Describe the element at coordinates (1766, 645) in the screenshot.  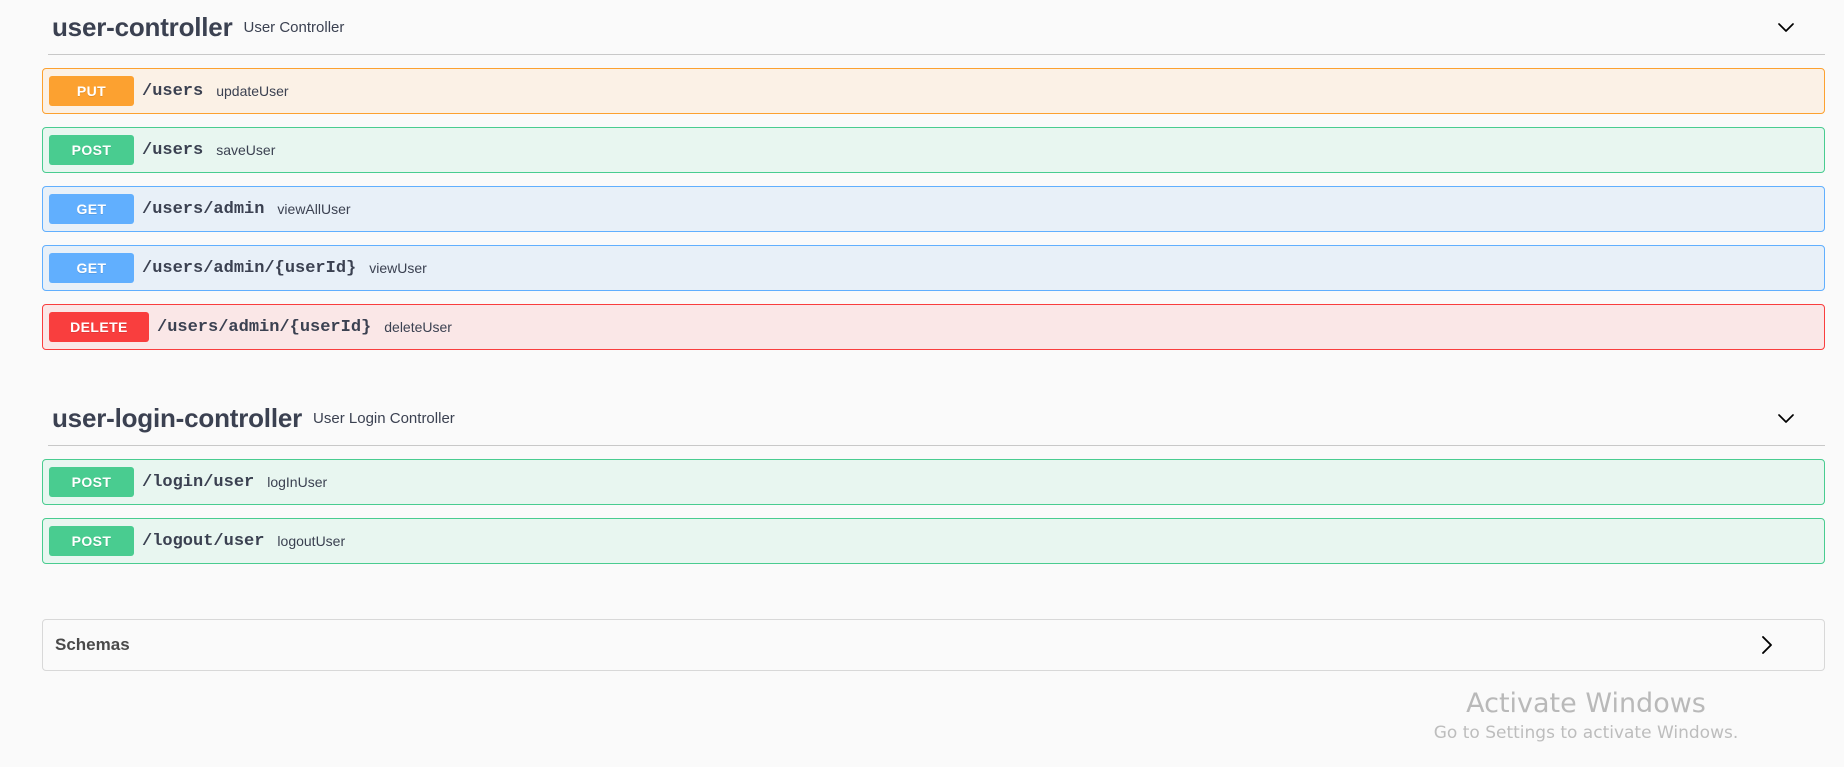
I see `chevron-right-icon` at that location.